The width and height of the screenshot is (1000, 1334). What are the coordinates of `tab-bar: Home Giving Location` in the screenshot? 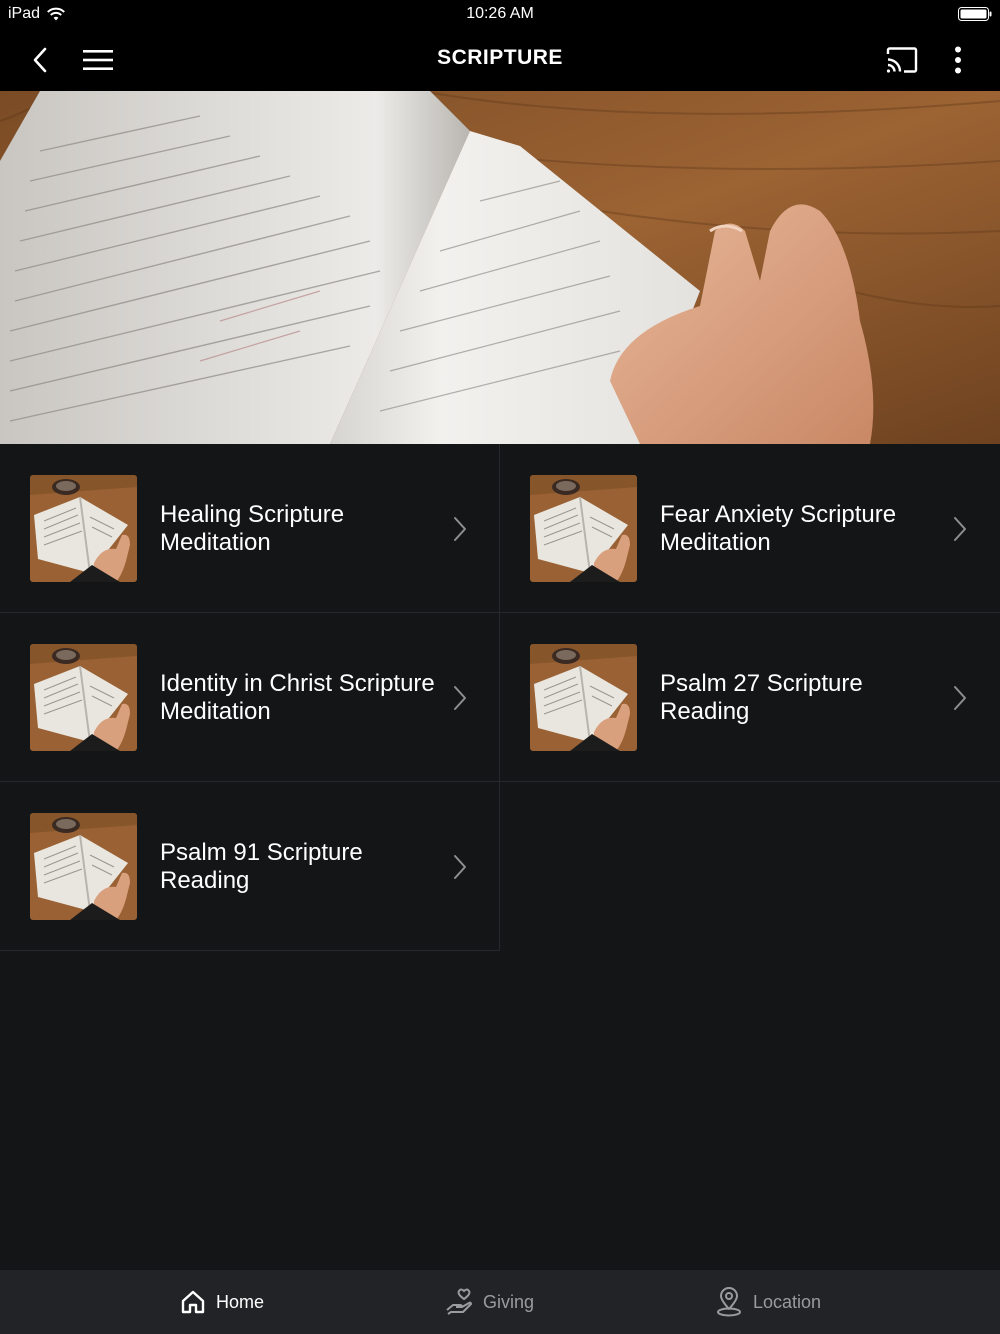 It's located at (500, 1302).